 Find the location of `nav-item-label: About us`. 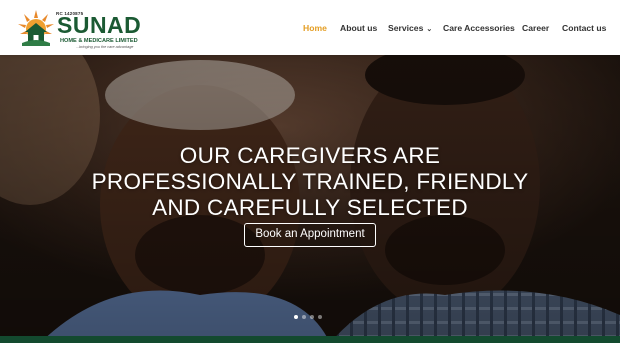

nav-item-label: About us is located at coordinates (359, 28).